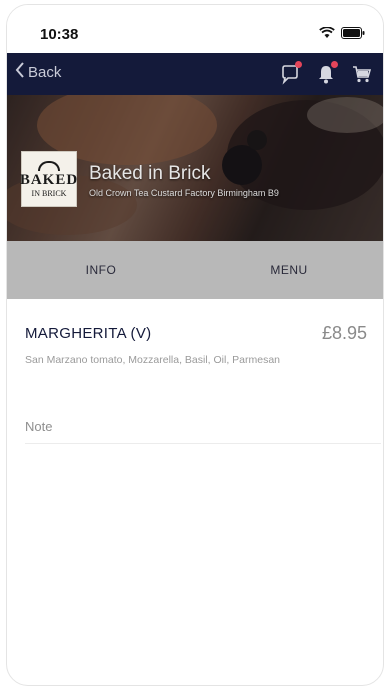 This screenshot has height=687, width=387. What do you see at coordinates (20, 72) in the screenshot?
I see `chevron-left-icon` at bounding box center [20, 72].